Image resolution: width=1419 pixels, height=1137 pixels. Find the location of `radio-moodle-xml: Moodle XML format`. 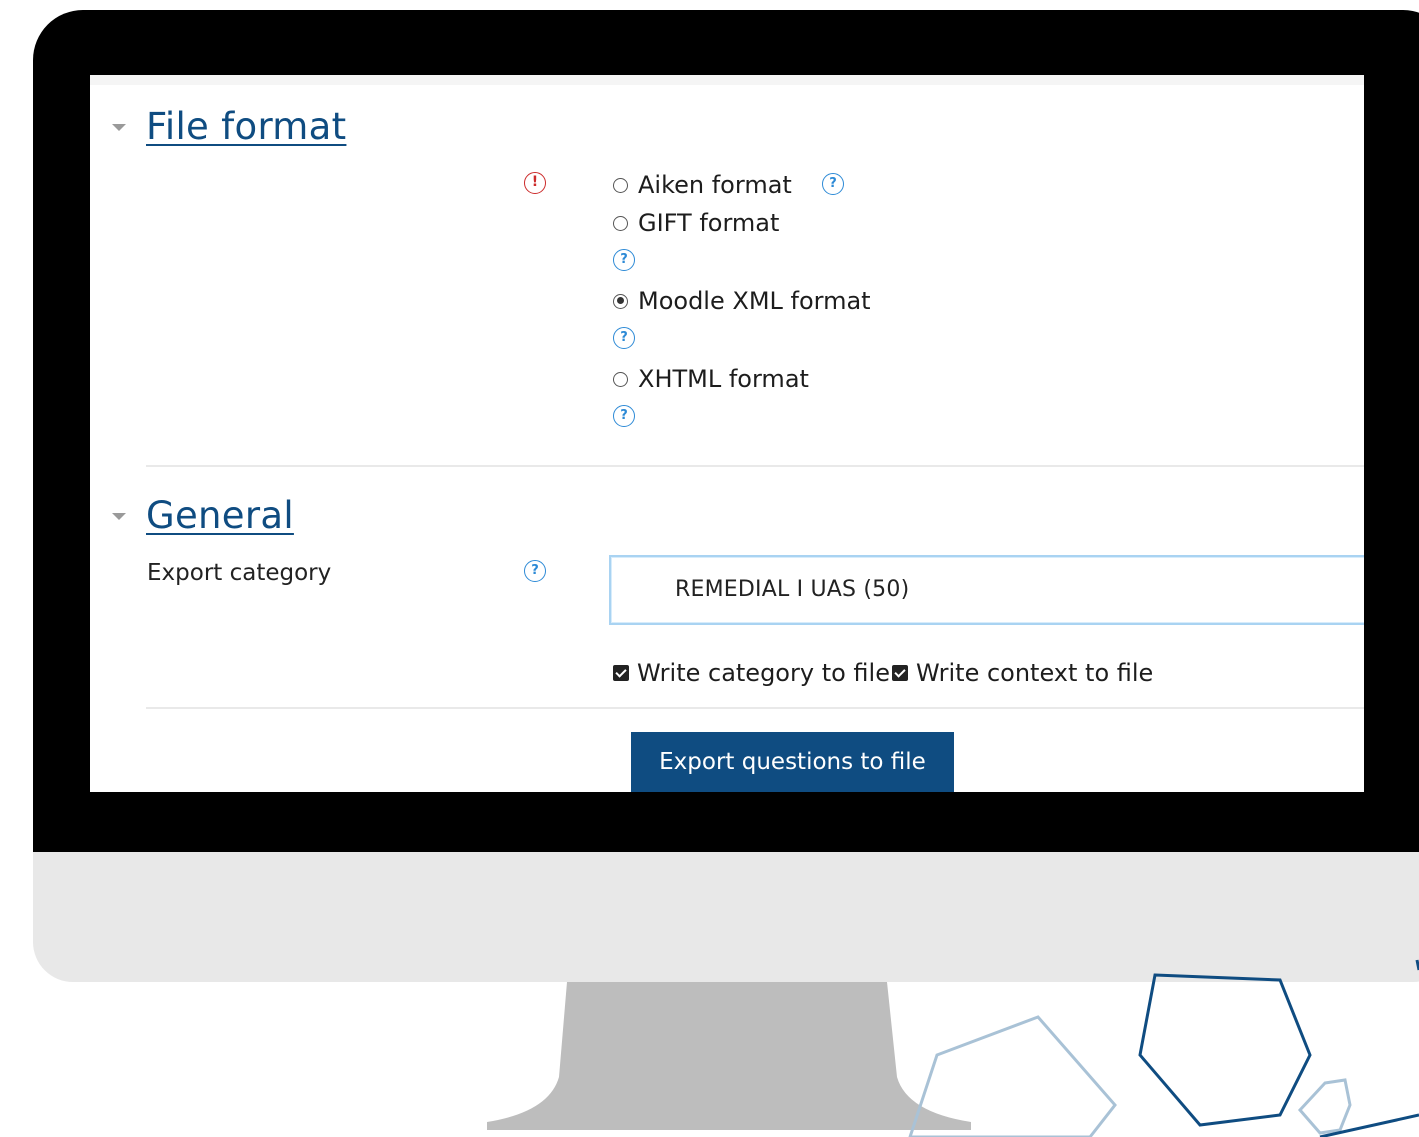

radio-moodle-xml: Moodle XML format is located at coordinates (742, 301).